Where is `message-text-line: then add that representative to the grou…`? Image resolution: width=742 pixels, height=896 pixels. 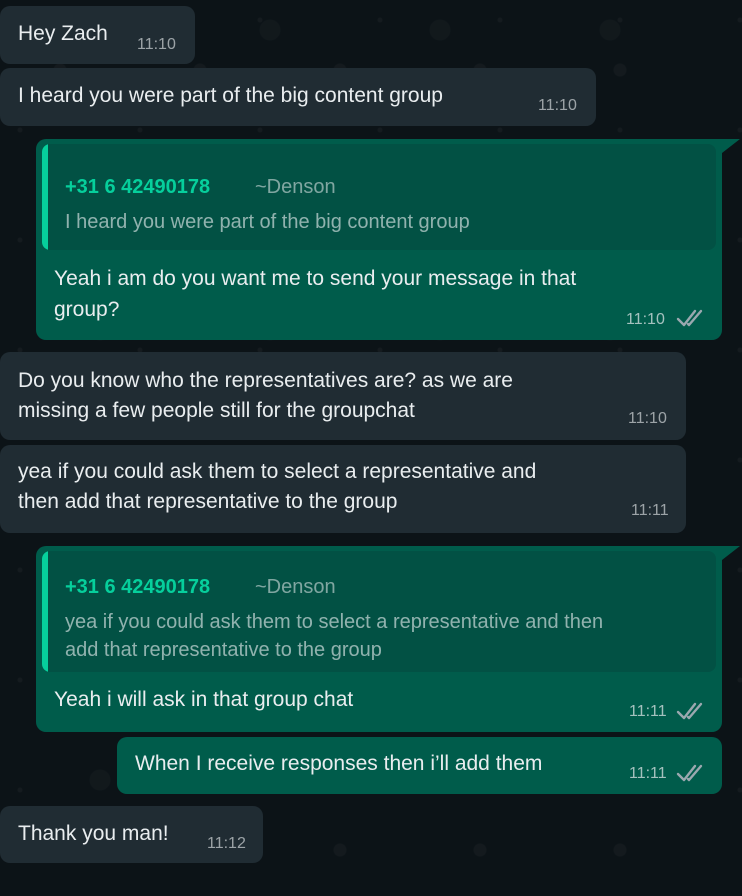
message-text-line: then add that representative to the grou… is located at coordinates (208, 501).